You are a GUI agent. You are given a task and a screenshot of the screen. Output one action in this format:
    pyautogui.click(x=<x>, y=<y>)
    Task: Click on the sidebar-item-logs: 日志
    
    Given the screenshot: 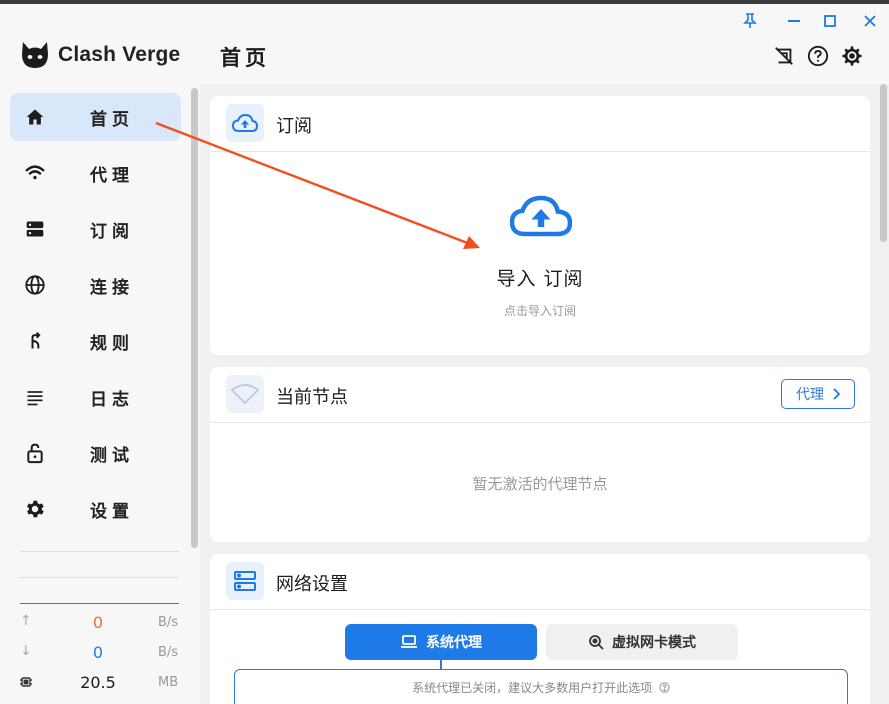 What is the action you would take?
    pyautogui.click(x=95, y=397)
    